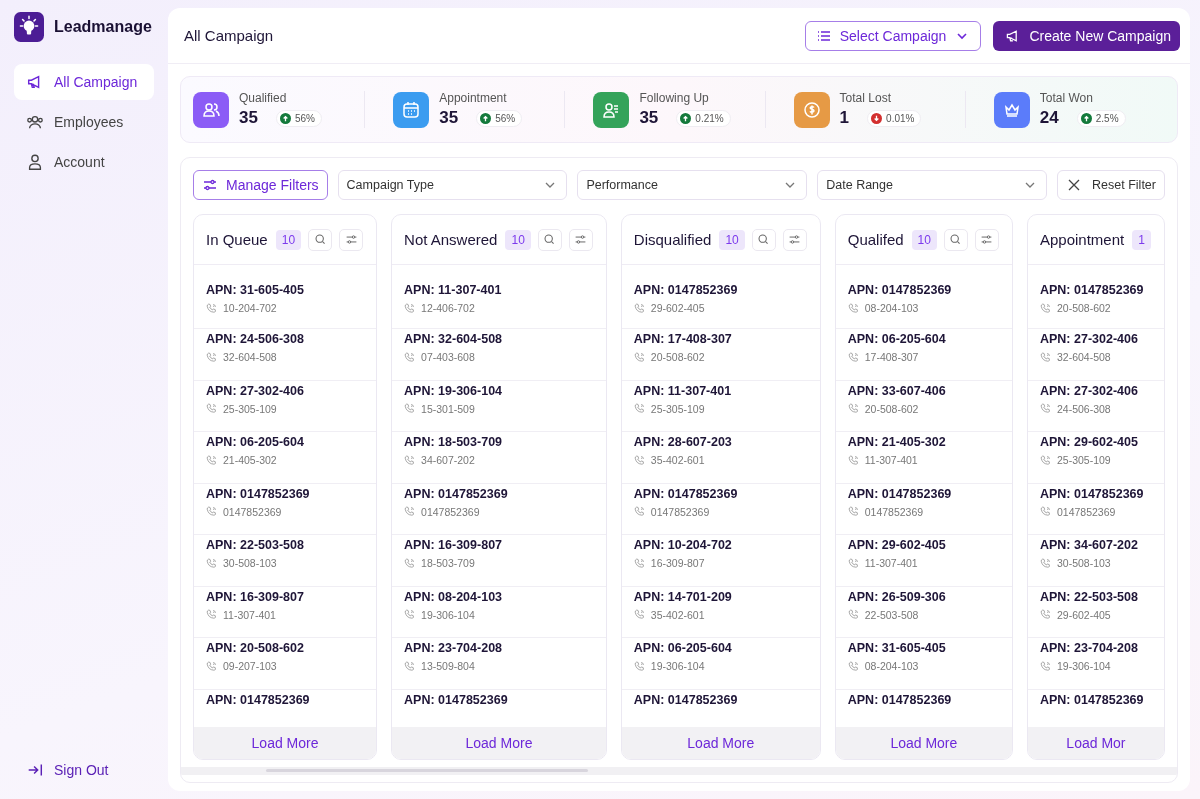 The height and width of the screenshot is (799, 1200). Describe the element at coordinates (1066, 98) in the screenshot. I see `stat-label: Total Won` at that location.